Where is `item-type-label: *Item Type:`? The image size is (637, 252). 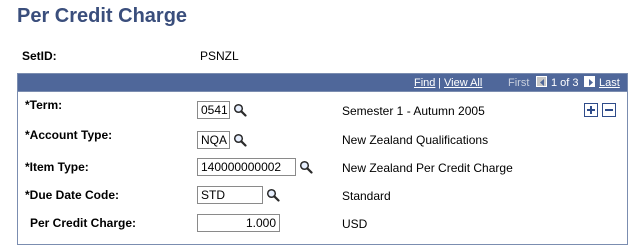 item-type-label: *Item Type: is located at coordinates (57, 167).